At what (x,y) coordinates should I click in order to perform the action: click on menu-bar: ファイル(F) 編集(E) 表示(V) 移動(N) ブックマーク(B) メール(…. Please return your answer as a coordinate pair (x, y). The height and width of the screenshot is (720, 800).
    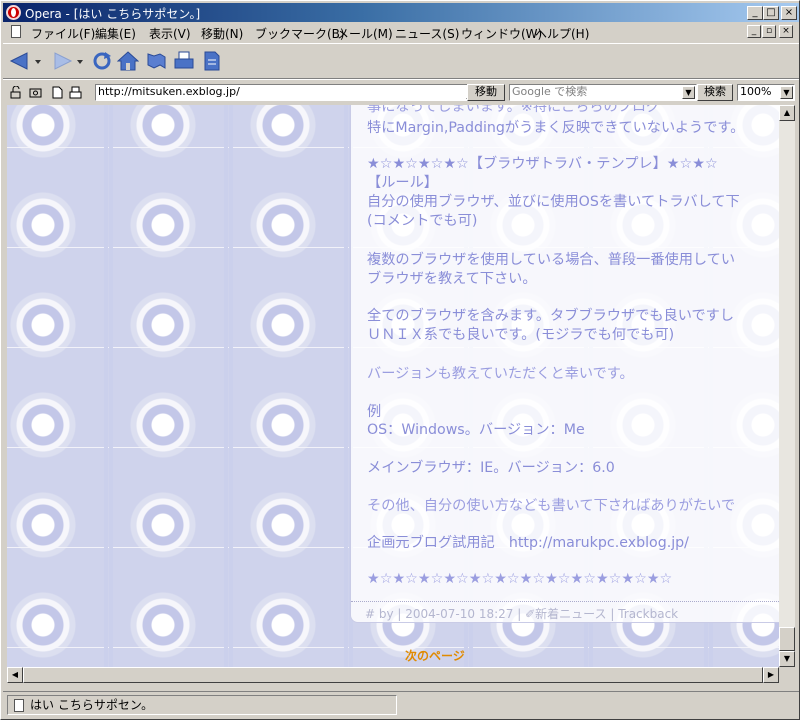
    Looking at the image, I should click on (401, 32).